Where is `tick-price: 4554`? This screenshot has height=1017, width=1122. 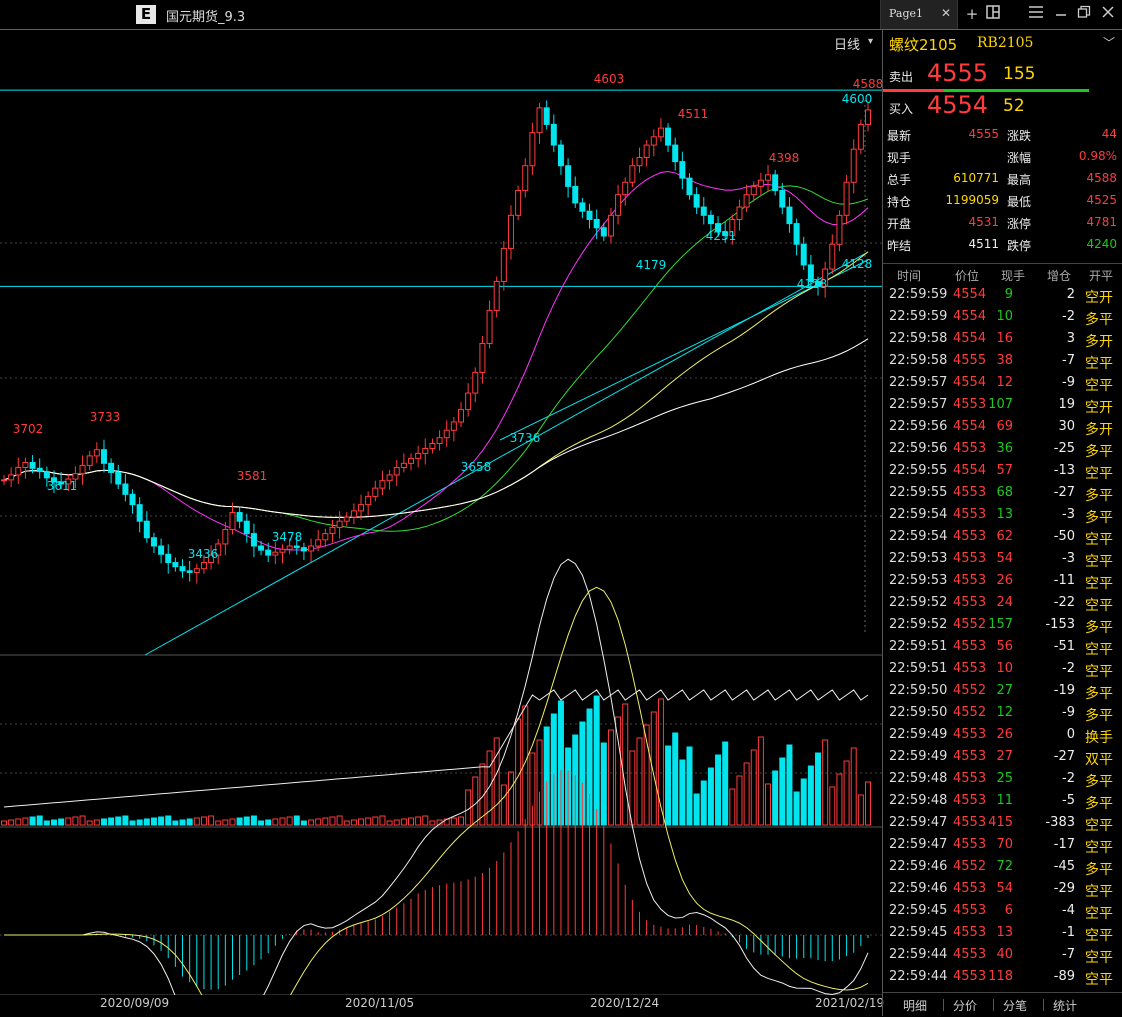 tick-price: 4554 is located at coordinates (970, 382).